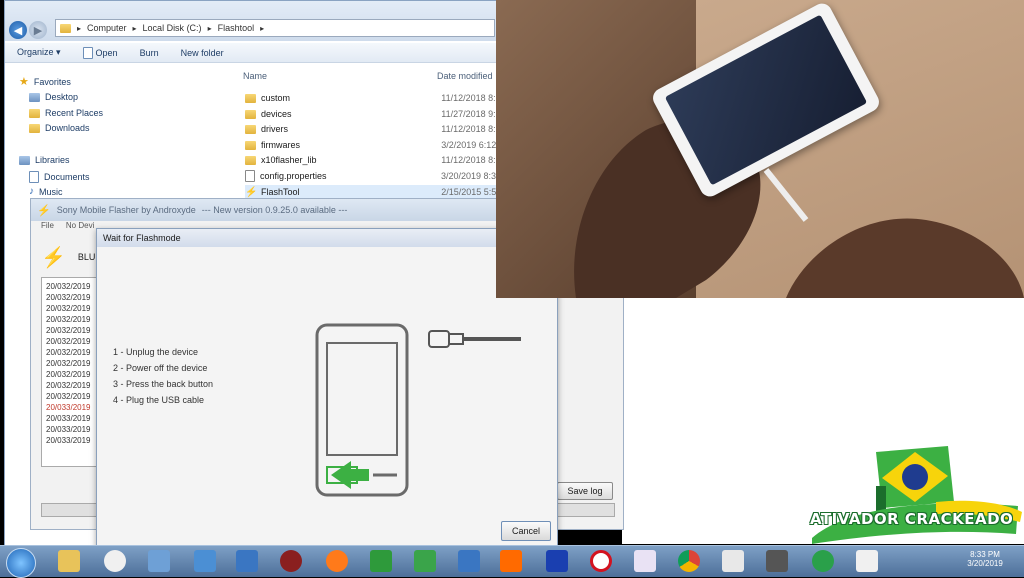 This screenshot has width=1024, height=578. Describe the element at coordinates (418, 410) in the screenshot. I see `phone-usb-illustration` at that location.